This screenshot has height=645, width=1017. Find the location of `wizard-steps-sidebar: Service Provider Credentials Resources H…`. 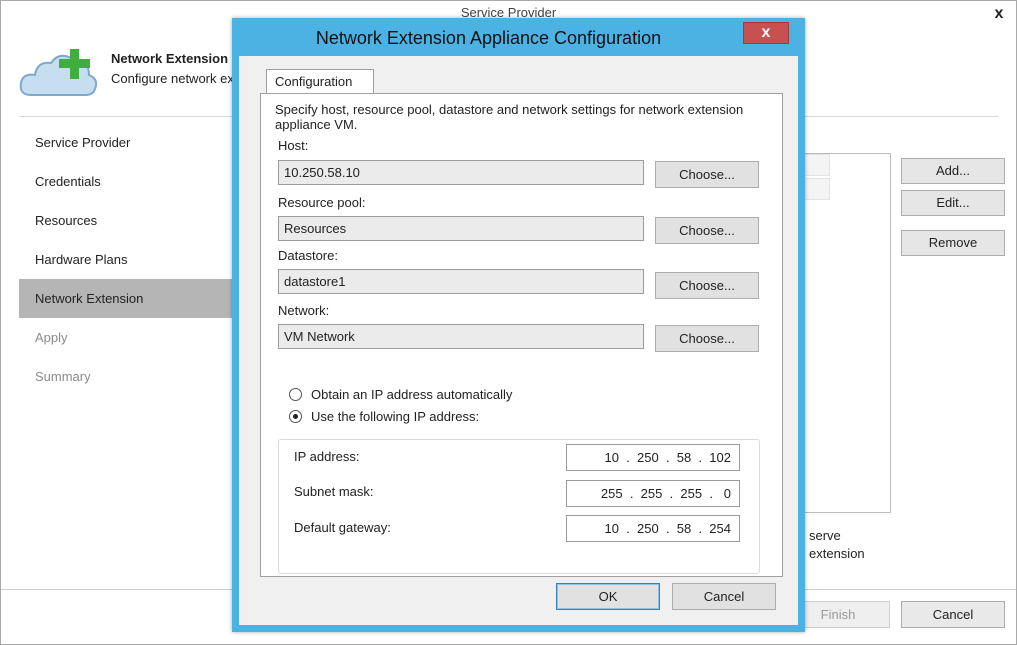

wizard-steps-sidebar: Service Provider Credentials Resources H… is located at coordinates (126, 259).